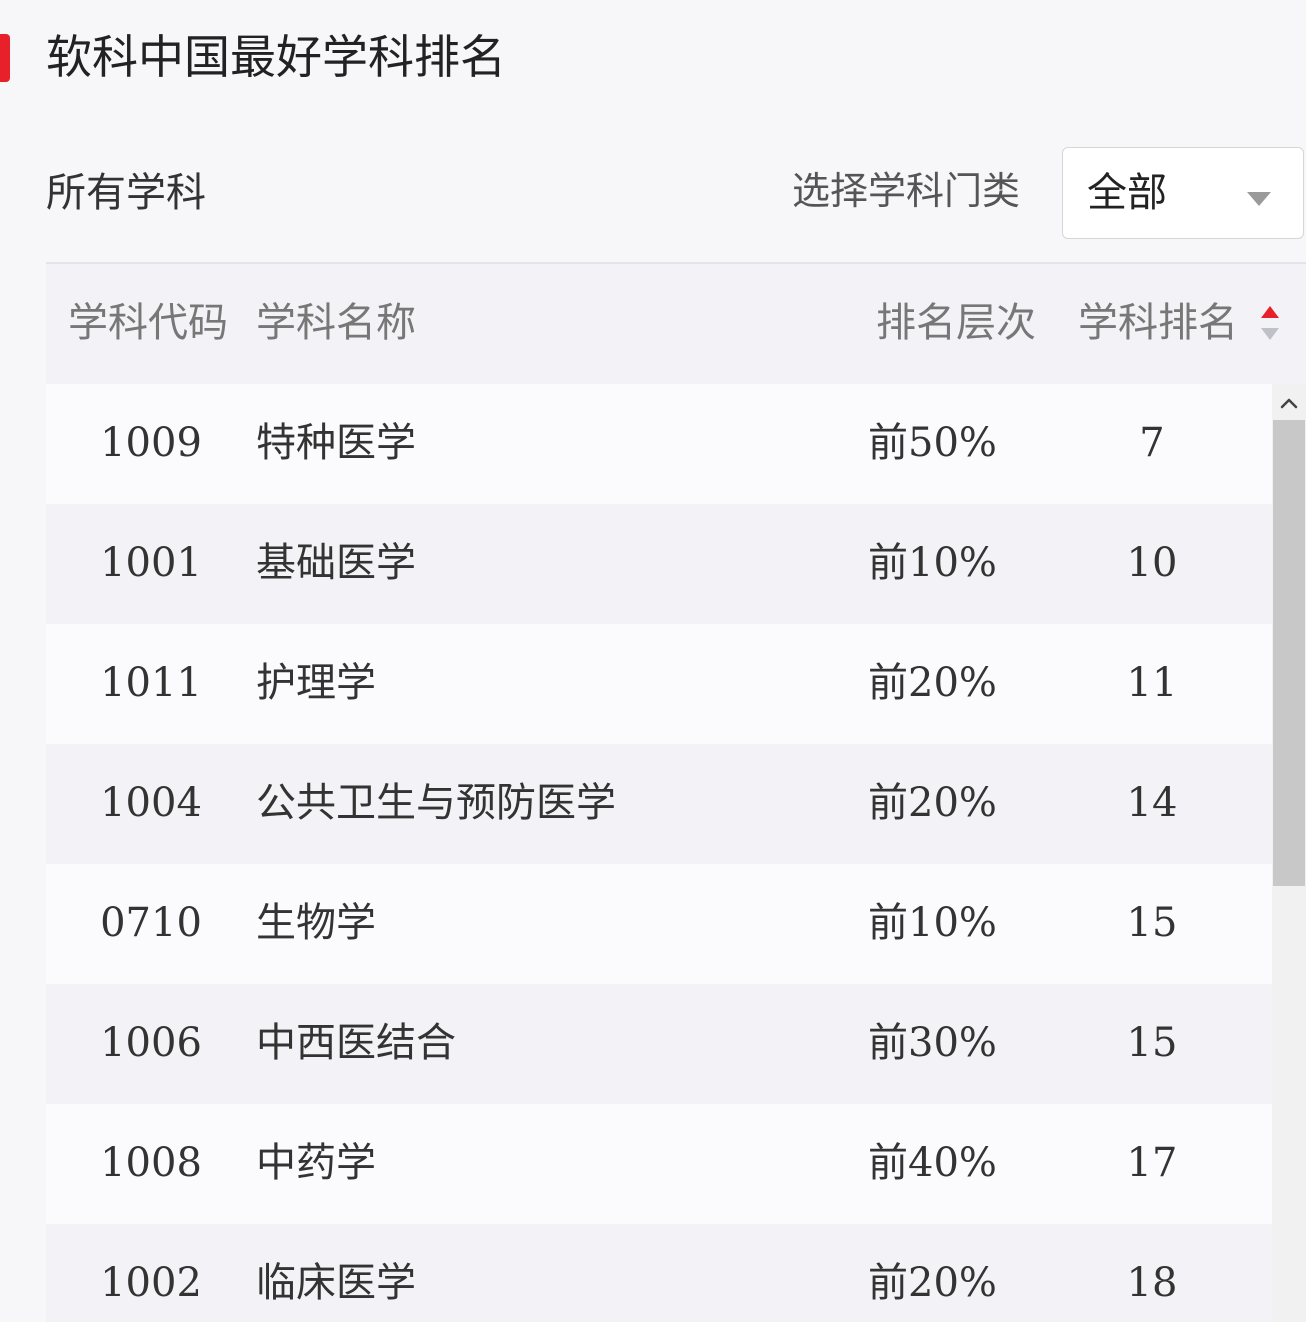  Describe the element at coordinates (436, 803) in the screenshot. I see `cell-name: 公共卫生与预防医学` at that location.